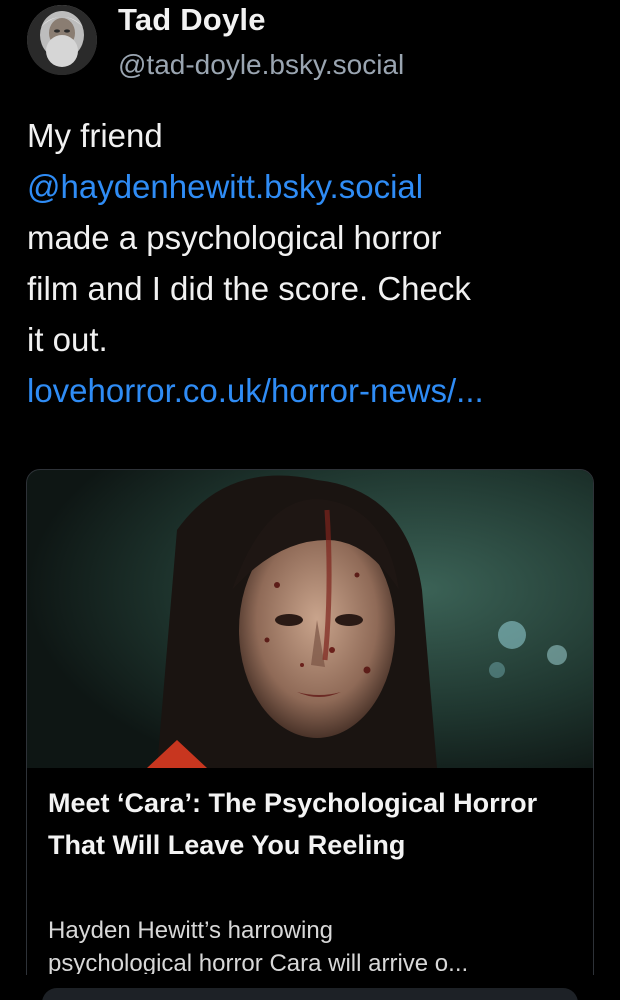 The image size is (620, 1000). I want to click on post-text-line: it out., so click(67, 339).